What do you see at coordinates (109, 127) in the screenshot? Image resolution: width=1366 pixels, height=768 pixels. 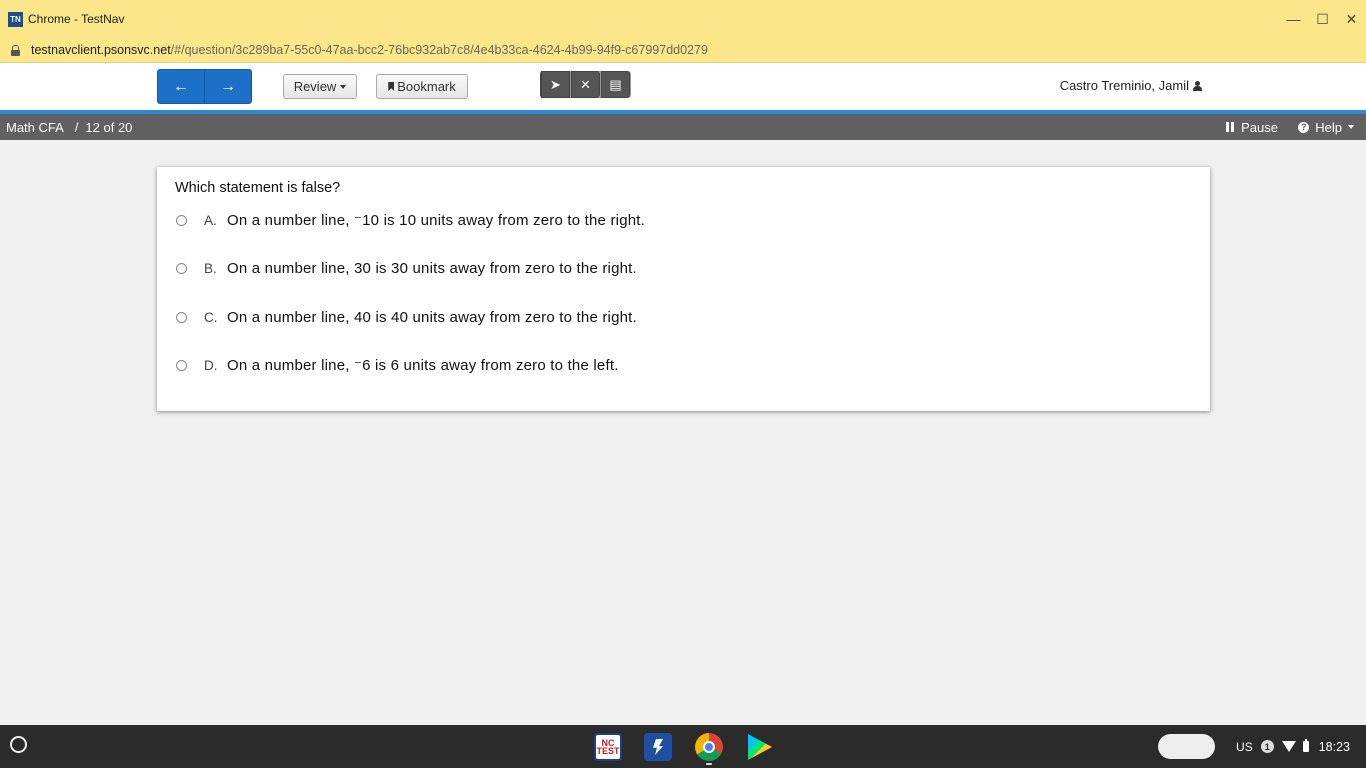 I see `question-progress: 12 of 20` at bounding box center [109, 127].